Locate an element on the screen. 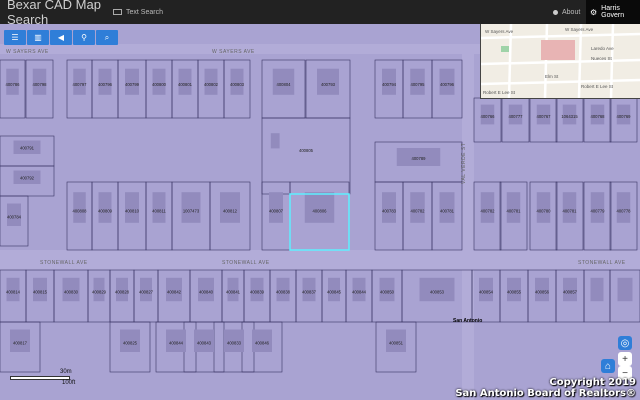 Image resolution: width=640 pixels, height=400 pixels. parcel-id-label: 400853 is located at coordinates (437, 291).